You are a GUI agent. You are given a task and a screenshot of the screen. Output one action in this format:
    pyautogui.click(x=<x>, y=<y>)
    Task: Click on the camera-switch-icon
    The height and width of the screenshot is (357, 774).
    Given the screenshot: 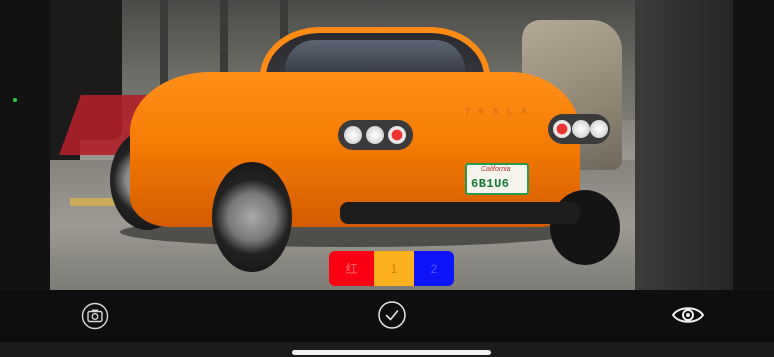 What is the action you would take?
    pyautogui.click(x=95, y=316)
    